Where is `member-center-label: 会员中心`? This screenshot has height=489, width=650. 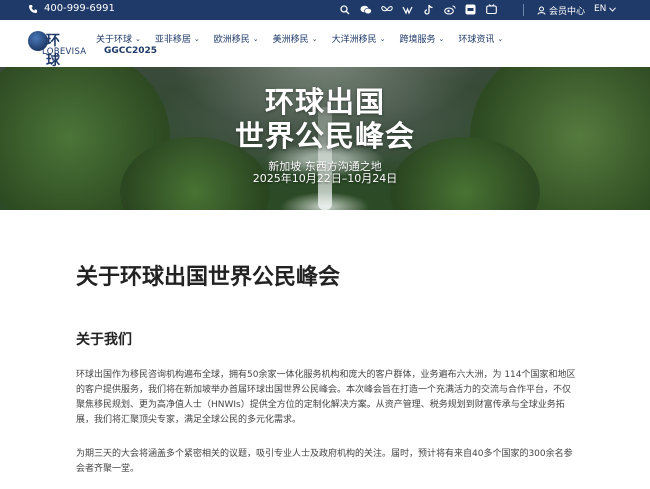 member-center-label: 会员中心 is located at coordinates (567, 12).